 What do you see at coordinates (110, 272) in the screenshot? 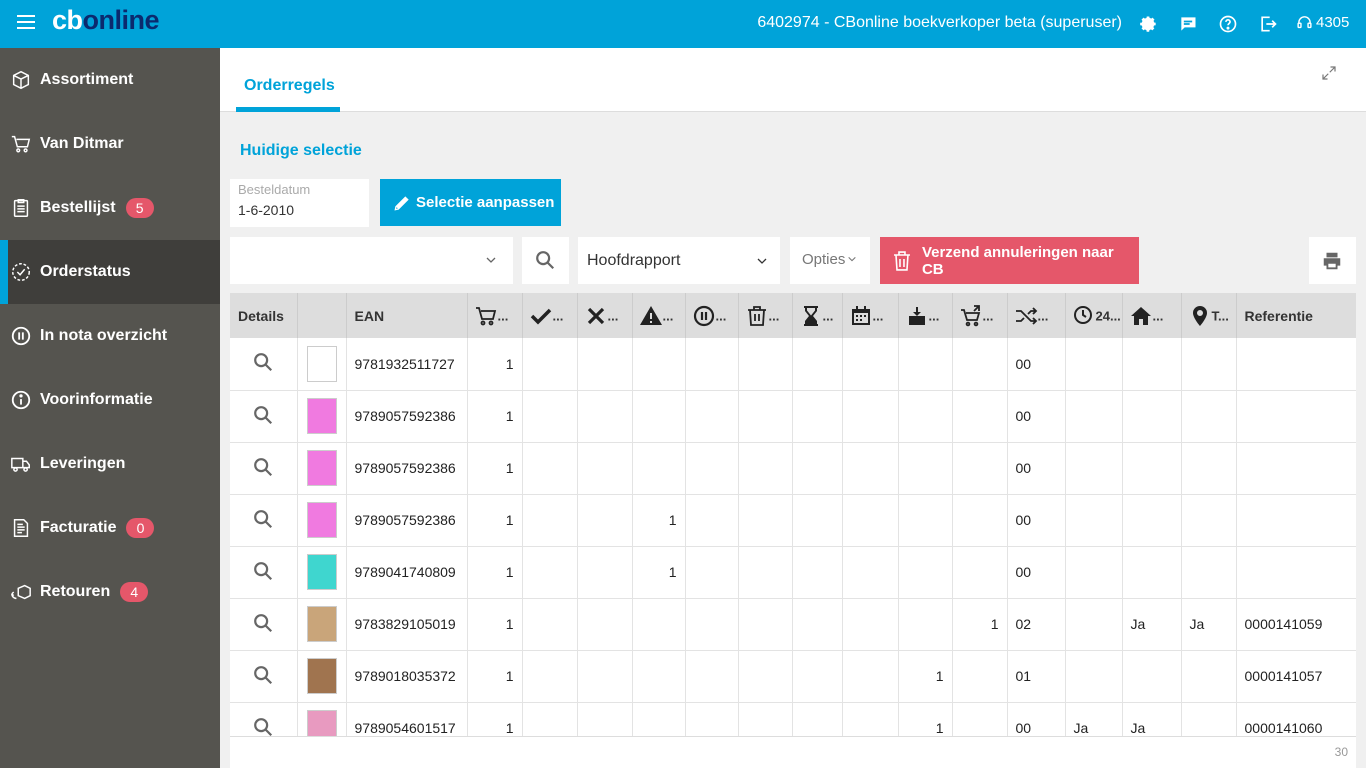
I see `sidebar-item-orderstatus: Orderstatus` at bounding box center [110, 272].